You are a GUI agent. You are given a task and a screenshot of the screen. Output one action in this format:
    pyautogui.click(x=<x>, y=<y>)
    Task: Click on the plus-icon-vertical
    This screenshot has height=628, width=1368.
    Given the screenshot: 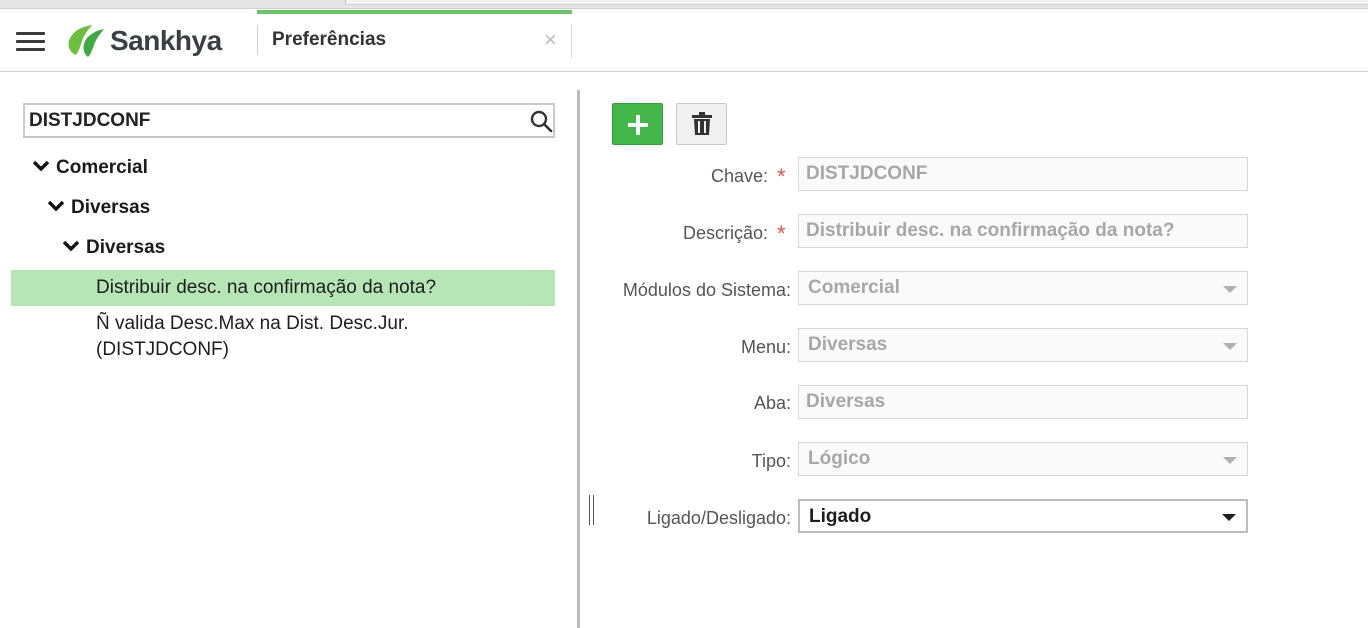 What is the action you would take?
    pyautogui.click(x=638, y=125)
    